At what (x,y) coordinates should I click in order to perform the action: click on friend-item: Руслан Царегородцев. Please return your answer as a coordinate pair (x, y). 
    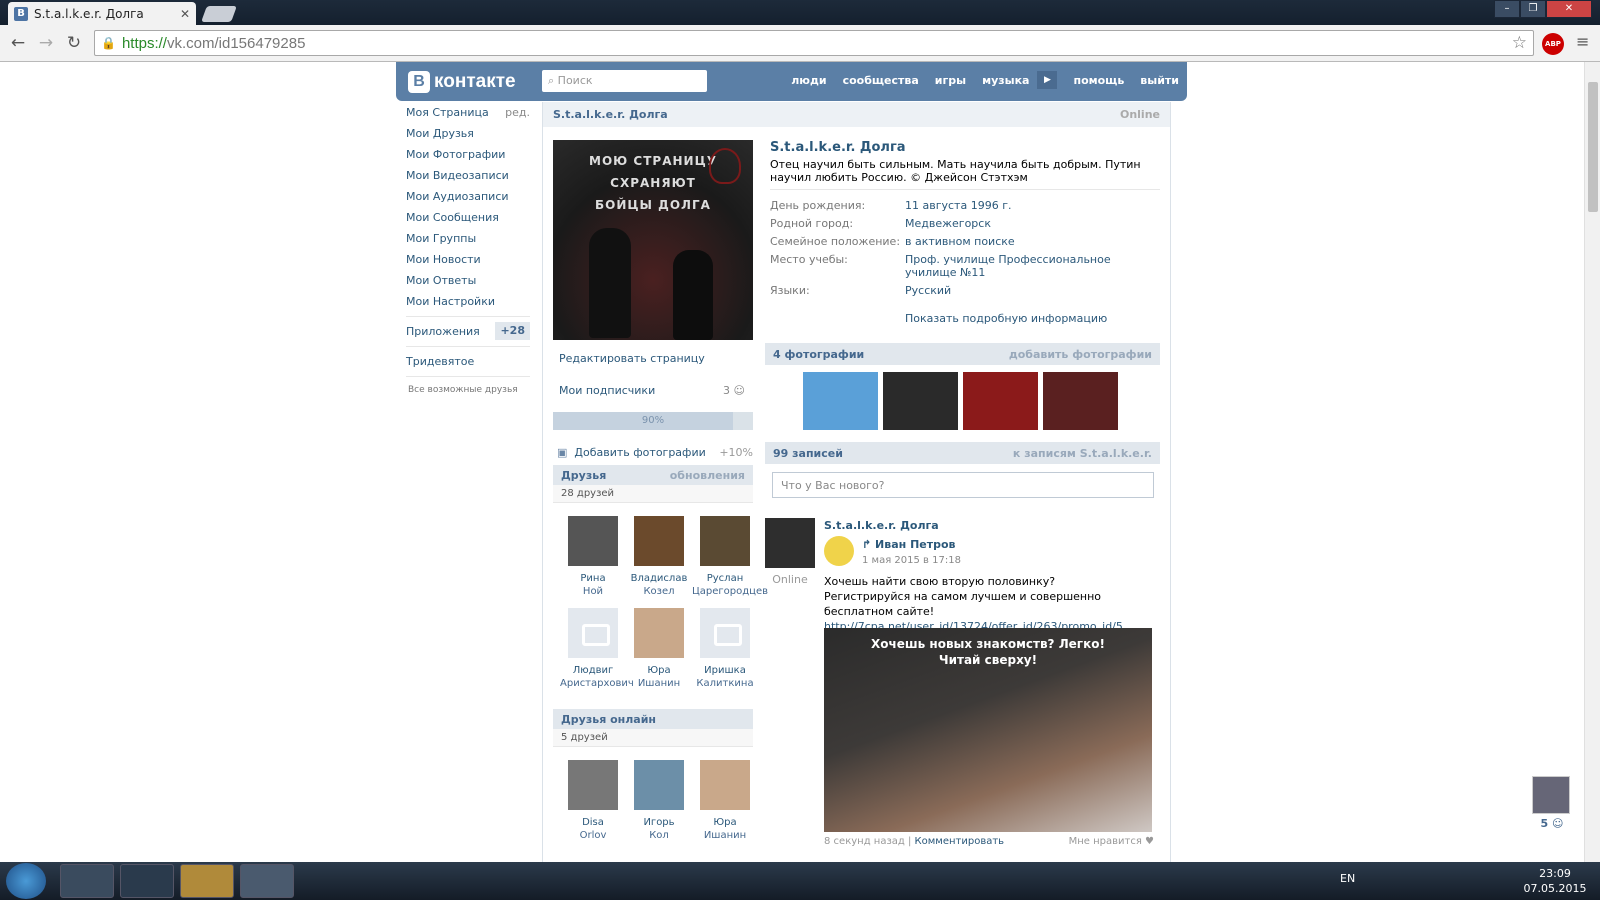
    Looking at the image, I should click on (730, 557).